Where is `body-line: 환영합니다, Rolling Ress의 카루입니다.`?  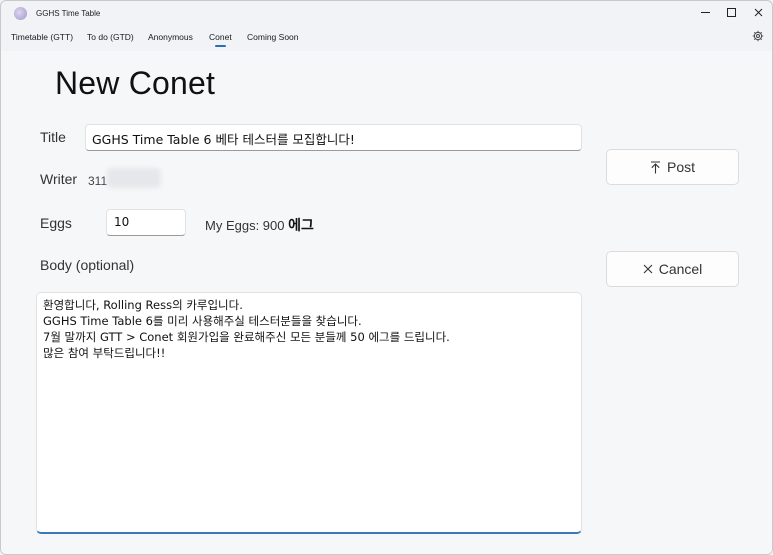
body-line: 환영합니다, Rolling Ress의 카루입니다. is located at coordinates (143, 305).